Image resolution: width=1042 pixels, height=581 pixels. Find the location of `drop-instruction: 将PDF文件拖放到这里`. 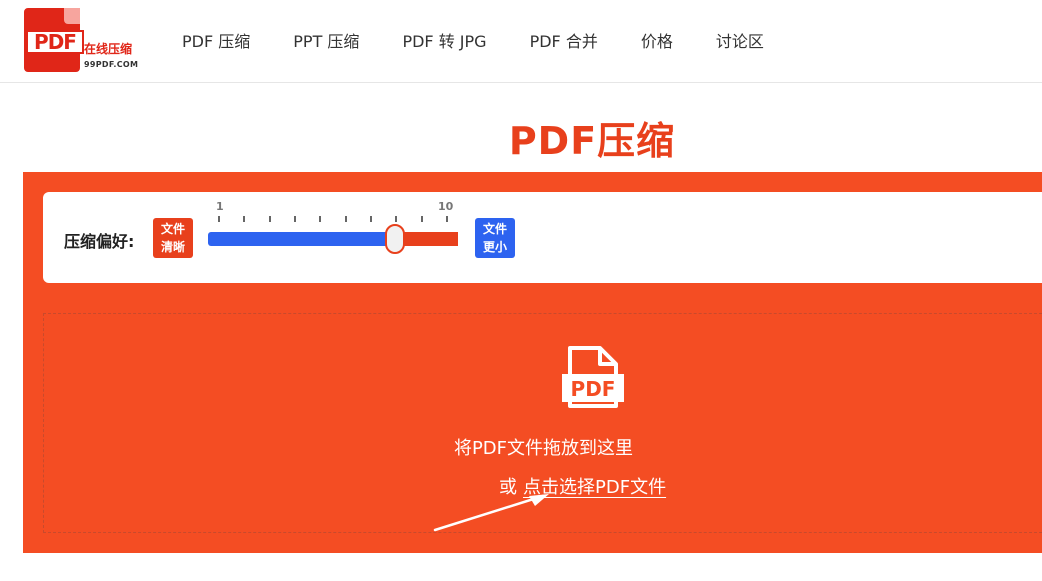

drop-instruction: 将PDF文件拖放到这里 is located at coordinates (543, 448).